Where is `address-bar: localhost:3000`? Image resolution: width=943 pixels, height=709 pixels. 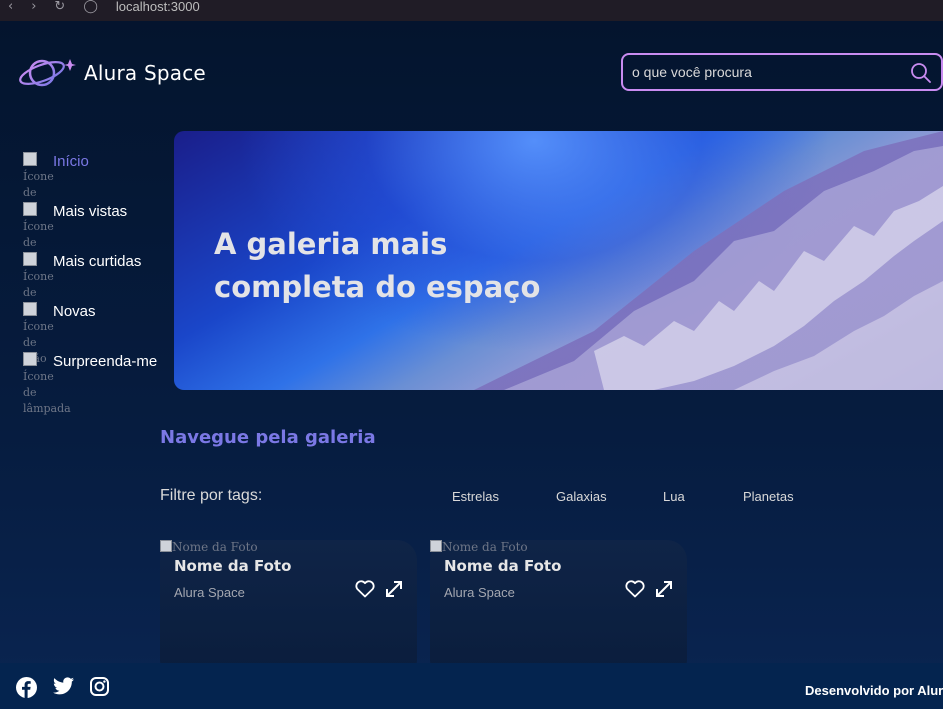
address-bar: localhost:3000 is located at coordinates (158, 7).